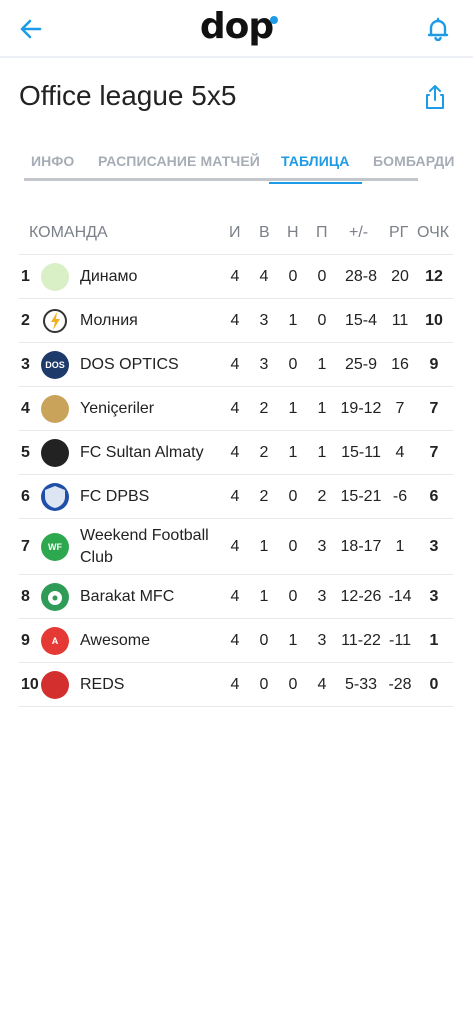  I want to click on dpbs-shield-logo-icon, so click(55, 496).